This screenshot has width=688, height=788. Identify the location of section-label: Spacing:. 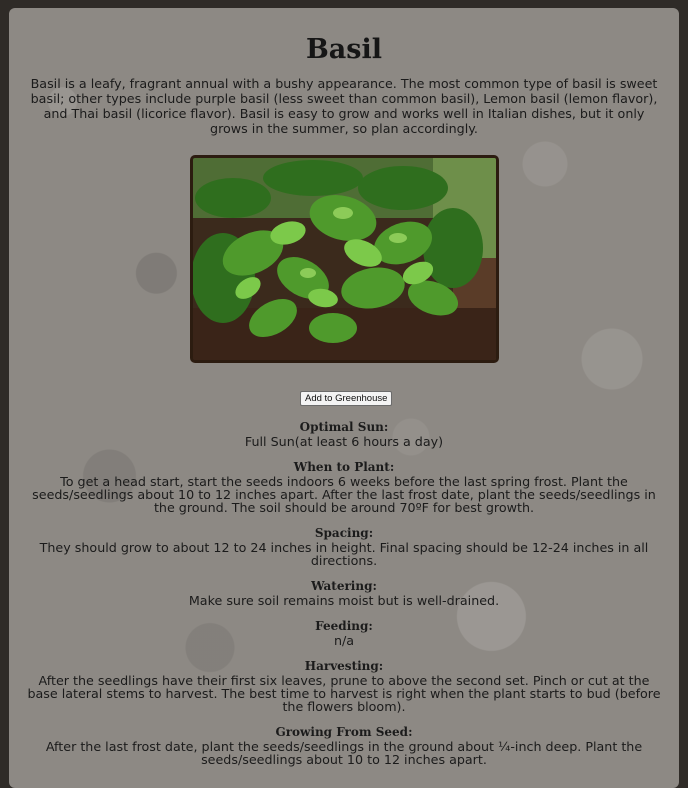
(344, 533).